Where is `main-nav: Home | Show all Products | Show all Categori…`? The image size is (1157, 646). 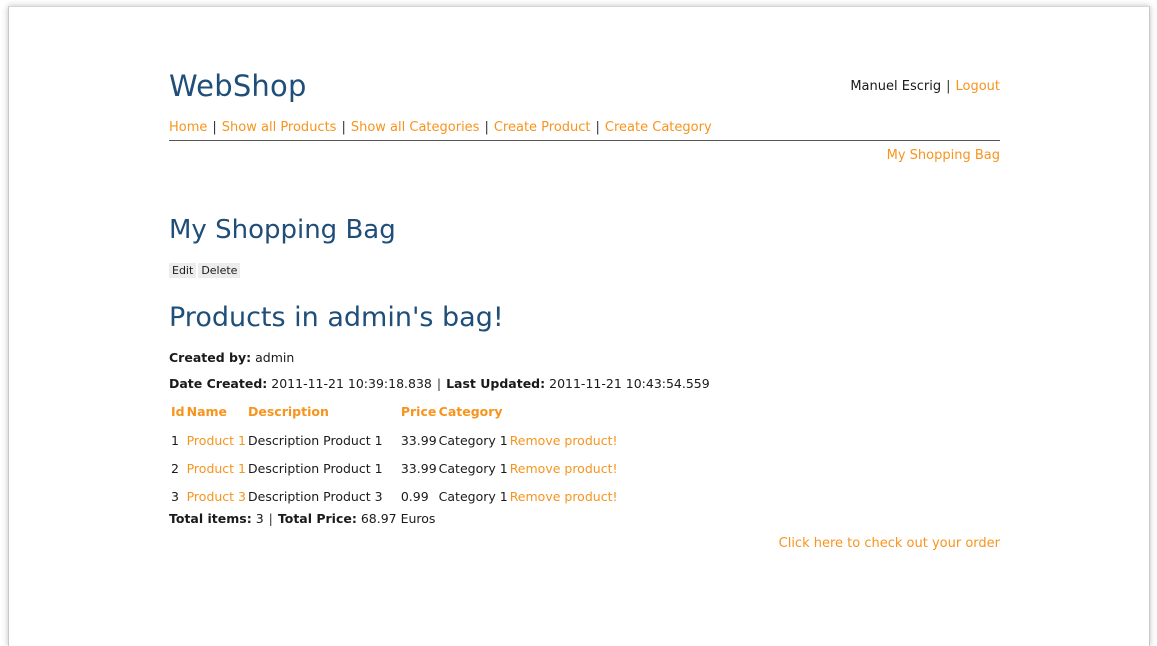 main-nav: Home | Show all Products | Show all Categori… is located at coordinates (440, 127).